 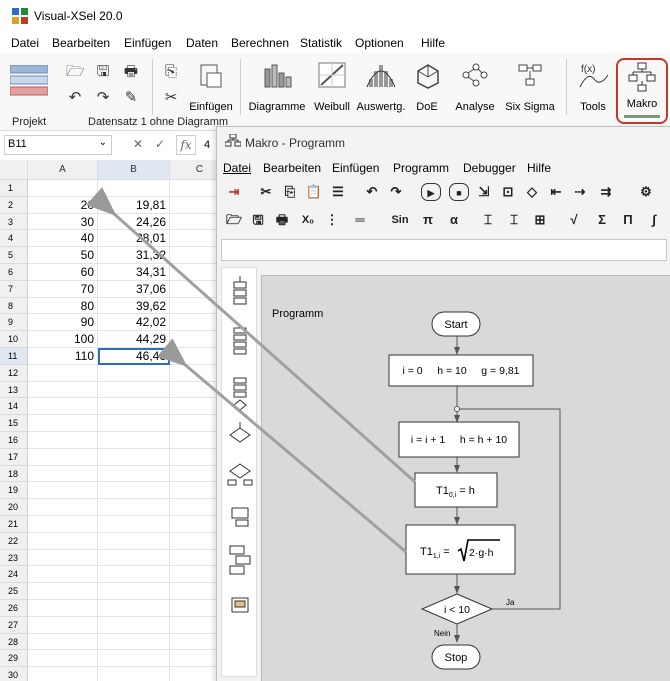 I want to click on loop-icon: ⌶, so click(x=488, y=220).